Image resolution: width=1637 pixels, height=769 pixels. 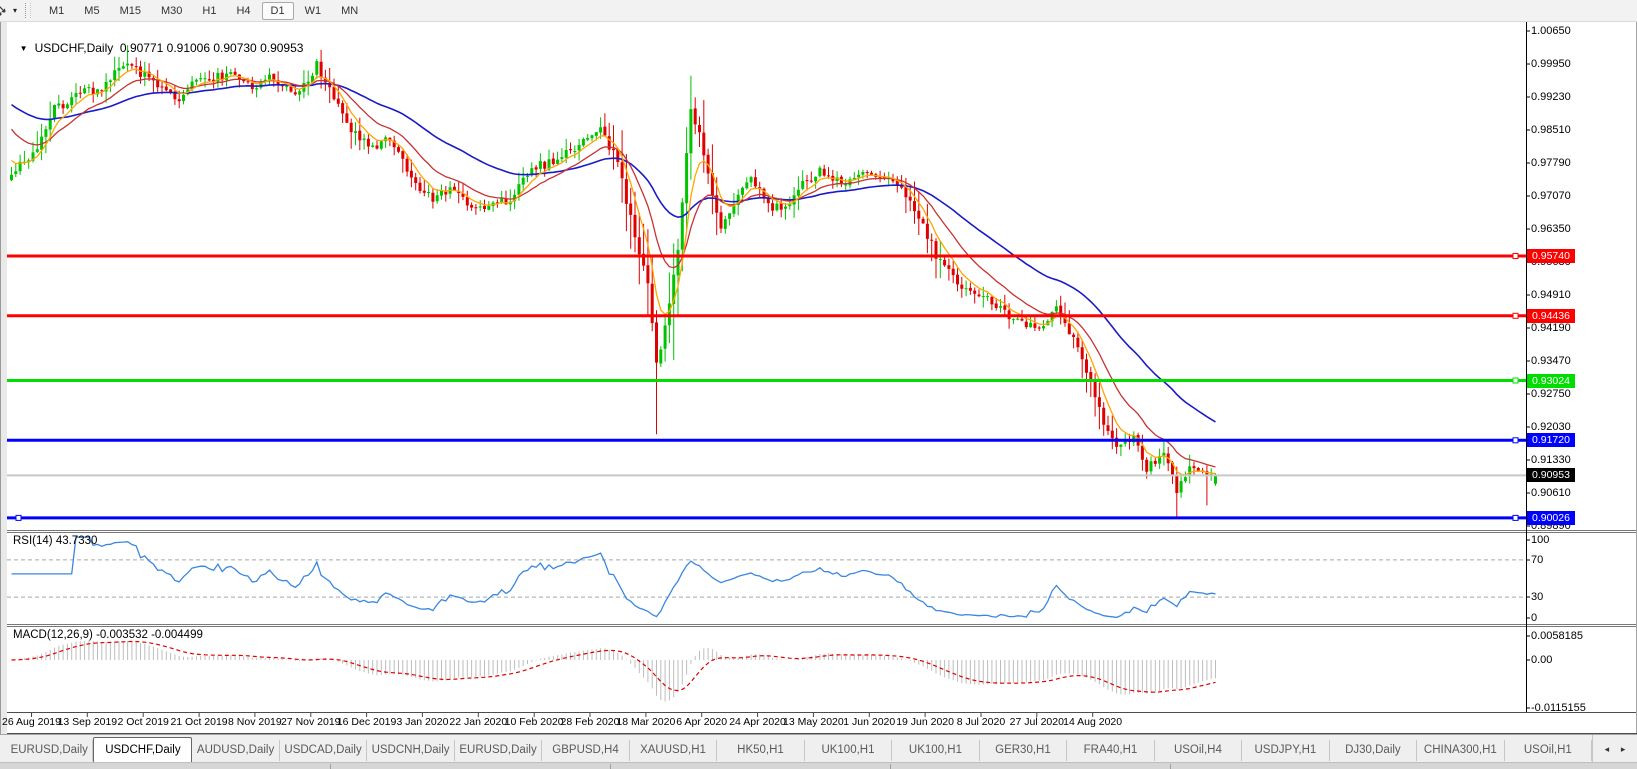 What do you see at coordinates (142, 750) in the screenshot?
I see `chart-tab-usdchf-daily: USDCHF,Daily` at bounding box center [142, 750].